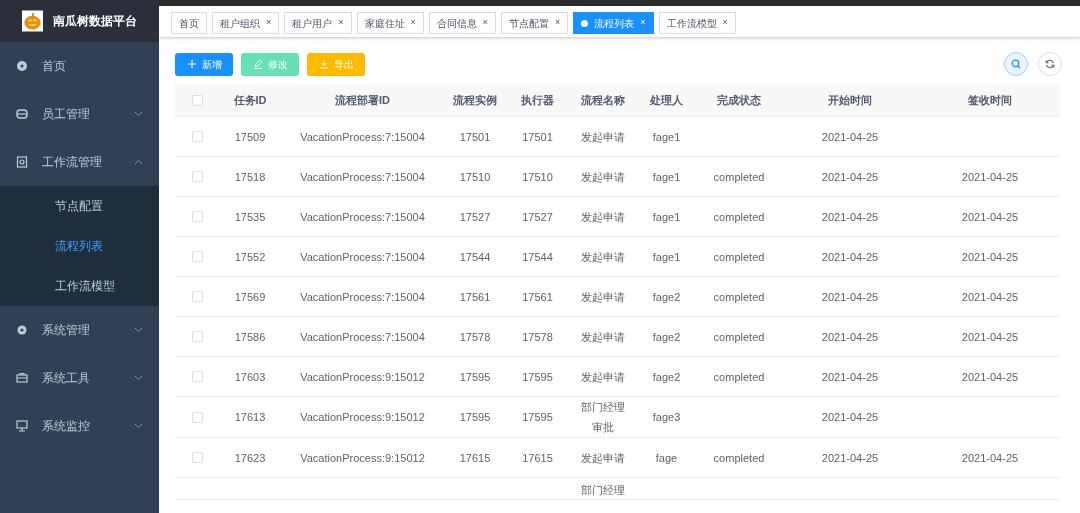 This screenshot has width=1080, height=513. Describe the element at coordinates (32, 21) in the screenshot. I see `pumpkin-logo-icon` at that location.